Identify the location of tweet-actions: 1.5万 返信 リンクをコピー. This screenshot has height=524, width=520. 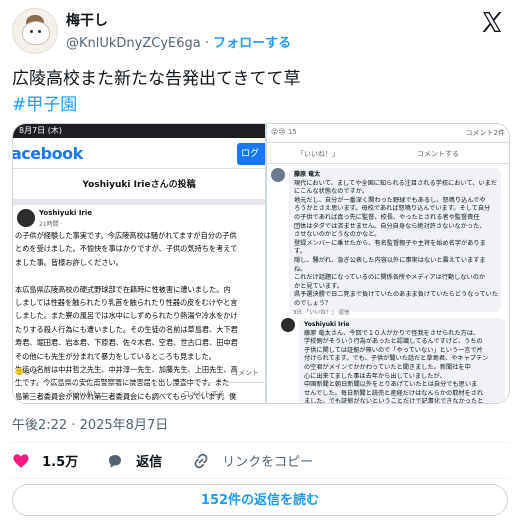
(260, 462).